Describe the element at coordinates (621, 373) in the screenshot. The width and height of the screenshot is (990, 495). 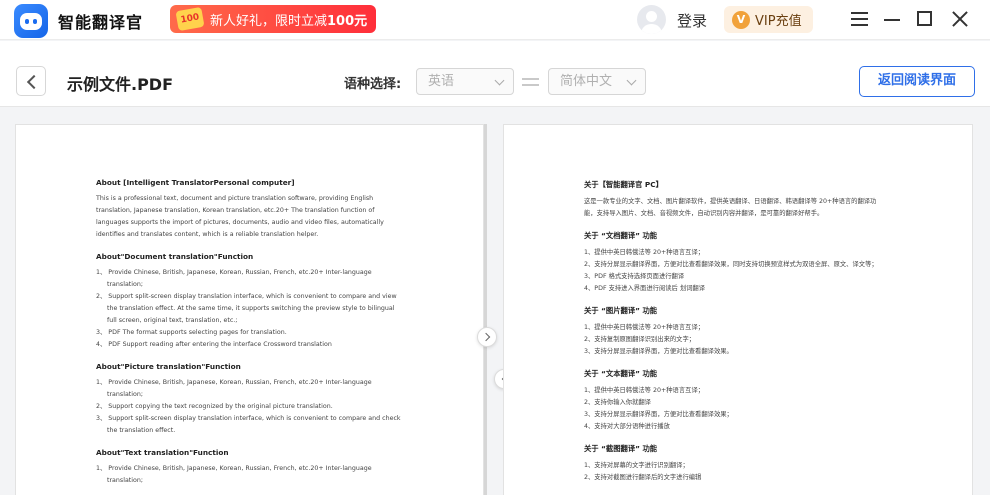
I see `section-heading: 关于 “文本翻译” 功能` at that location.